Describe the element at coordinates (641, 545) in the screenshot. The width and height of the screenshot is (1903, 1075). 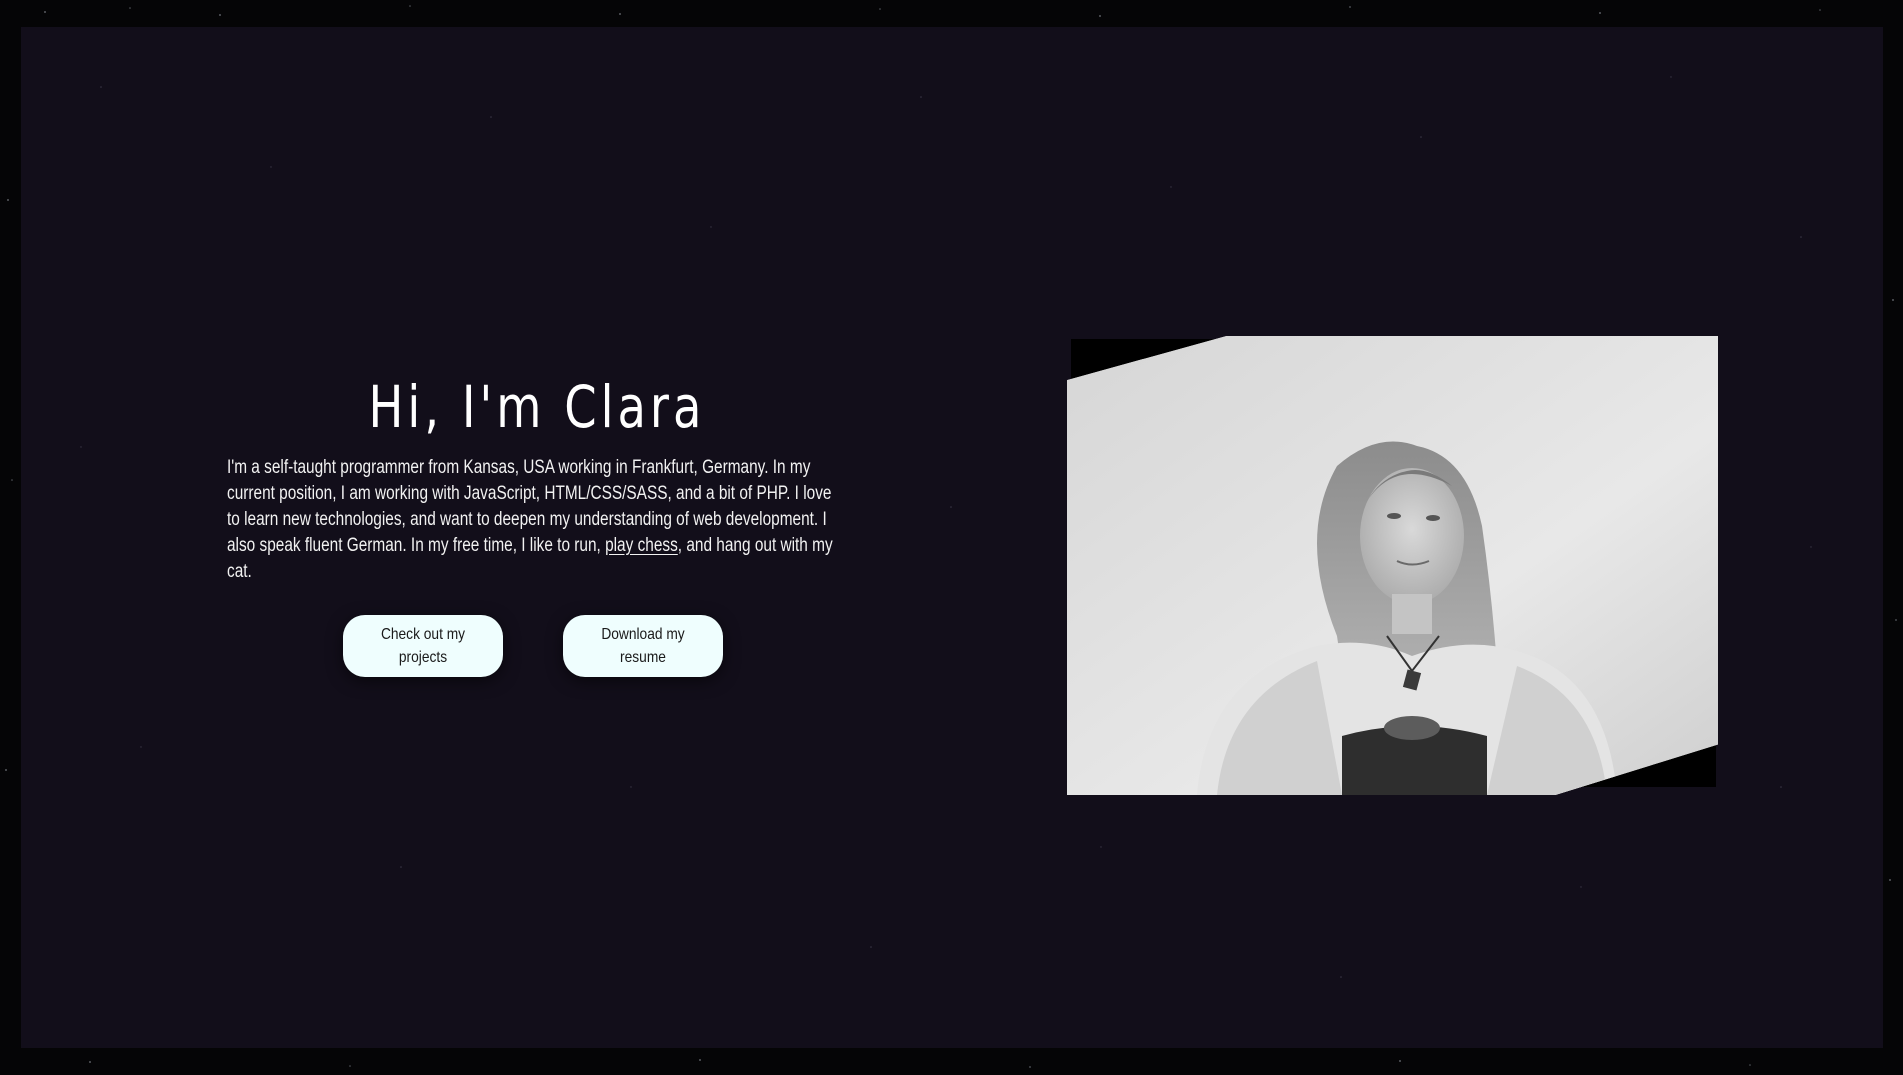
I see `play-chess-link: play chess` at that location.